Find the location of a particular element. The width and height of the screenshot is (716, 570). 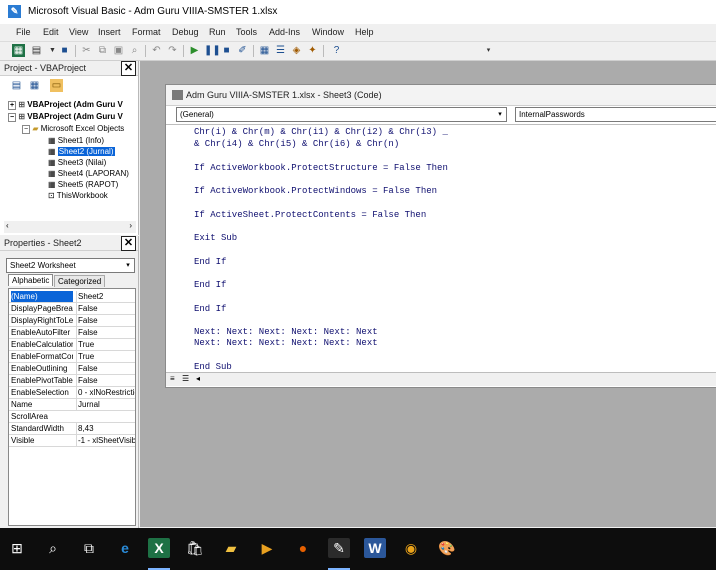

break-icon: ❚❚ is located at coordinates (212, 50).